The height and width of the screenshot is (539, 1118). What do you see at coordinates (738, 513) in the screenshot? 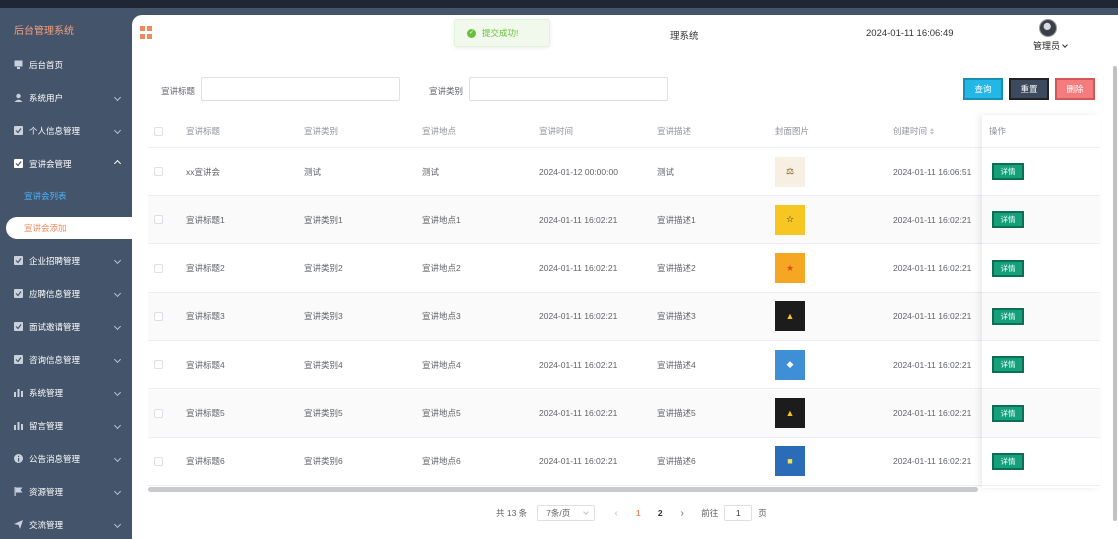
I see `goto-page-input: 1` at bounding box center [738, 513].